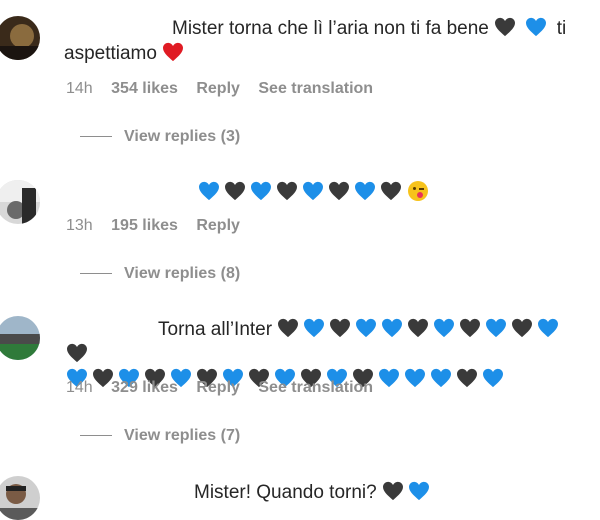  Describe the element at coordinates (418, 191) in the screenshot. I see `wink-kiss-emoji-icon` at that location.